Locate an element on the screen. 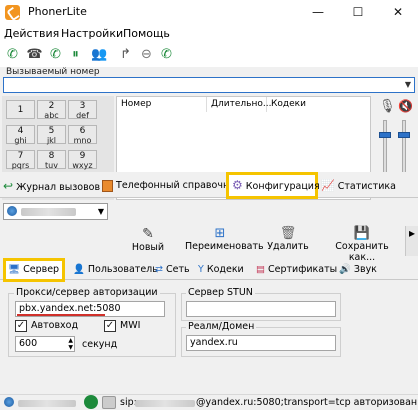 This screenshot has height=410, width=418. keypad-key: 7 pqrs is located at coordinates (20, 160).